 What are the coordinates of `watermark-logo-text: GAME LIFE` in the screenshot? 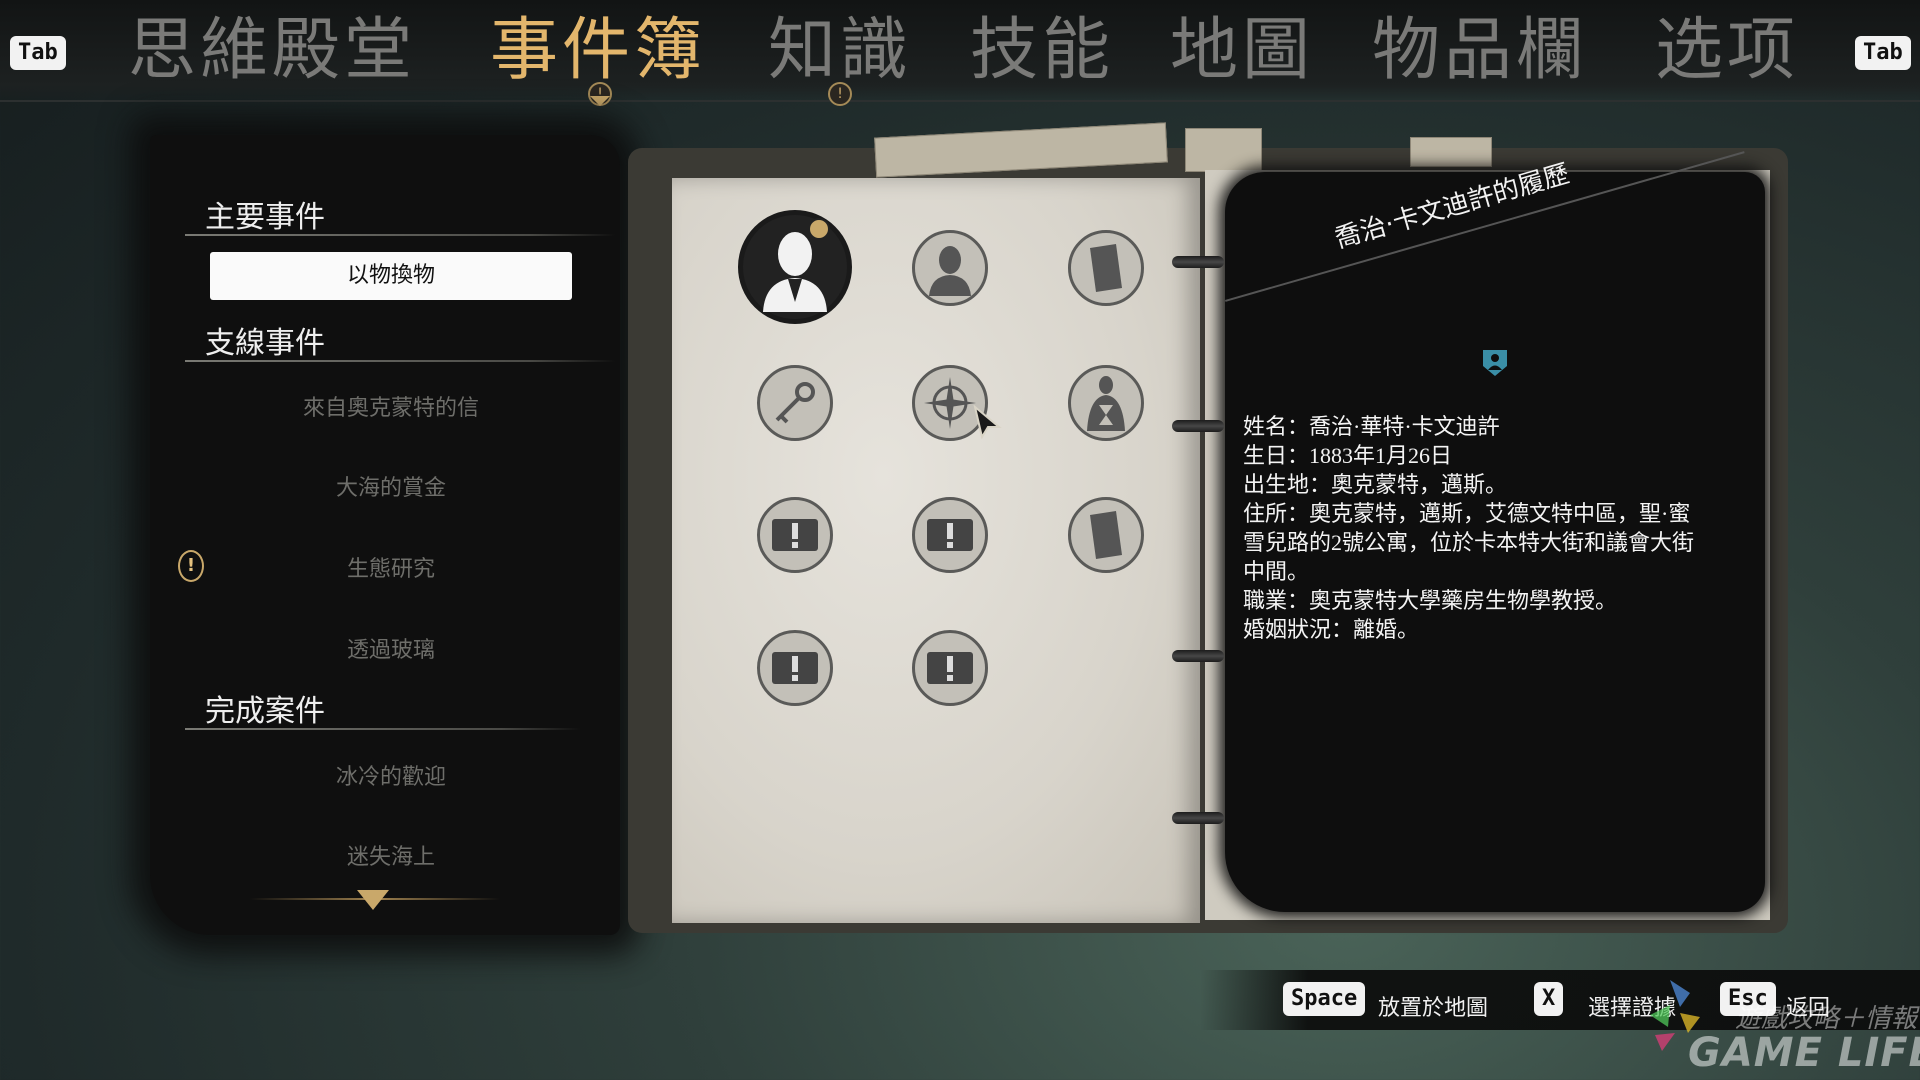 It's located at (1804, 1053).